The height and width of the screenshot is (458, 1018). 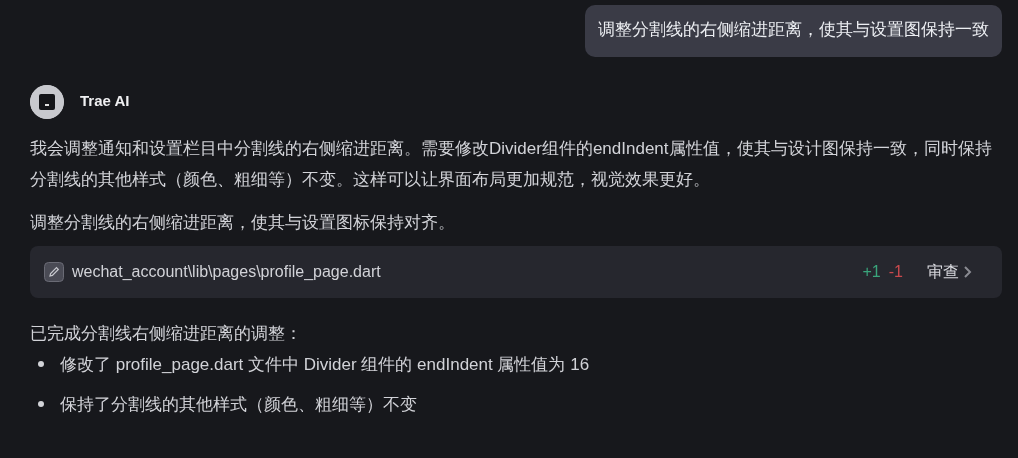 I want to click on assistant-name: Trae AI, so click(x=105, y=101).